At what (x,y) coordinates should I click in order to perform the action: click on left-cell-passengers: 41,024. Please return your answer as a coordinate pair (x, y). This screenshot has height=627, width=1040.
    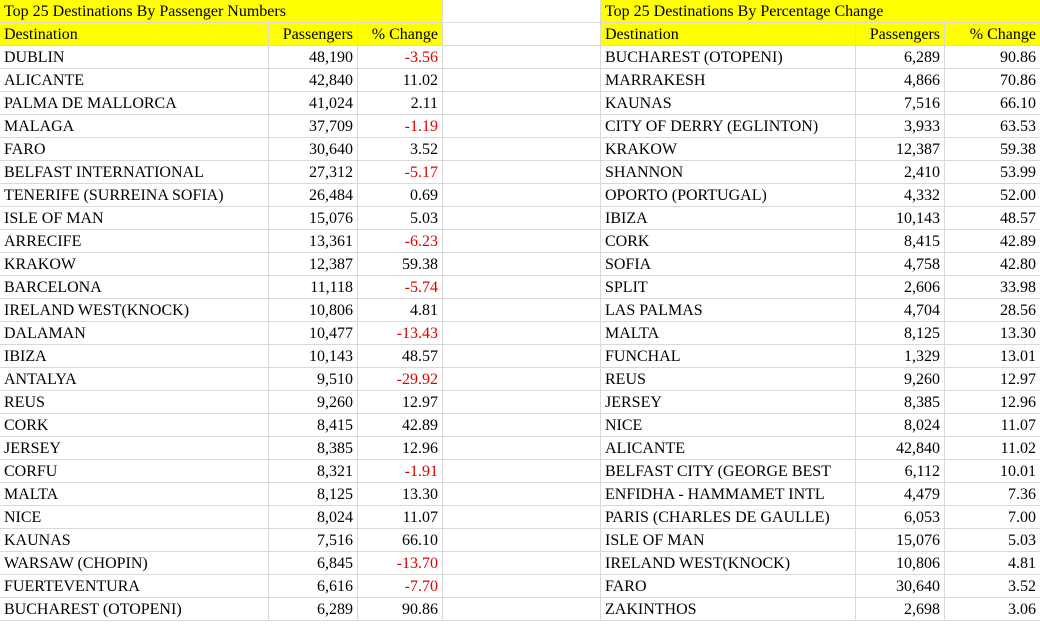
    Looking at the image, I should click on (313, 103).